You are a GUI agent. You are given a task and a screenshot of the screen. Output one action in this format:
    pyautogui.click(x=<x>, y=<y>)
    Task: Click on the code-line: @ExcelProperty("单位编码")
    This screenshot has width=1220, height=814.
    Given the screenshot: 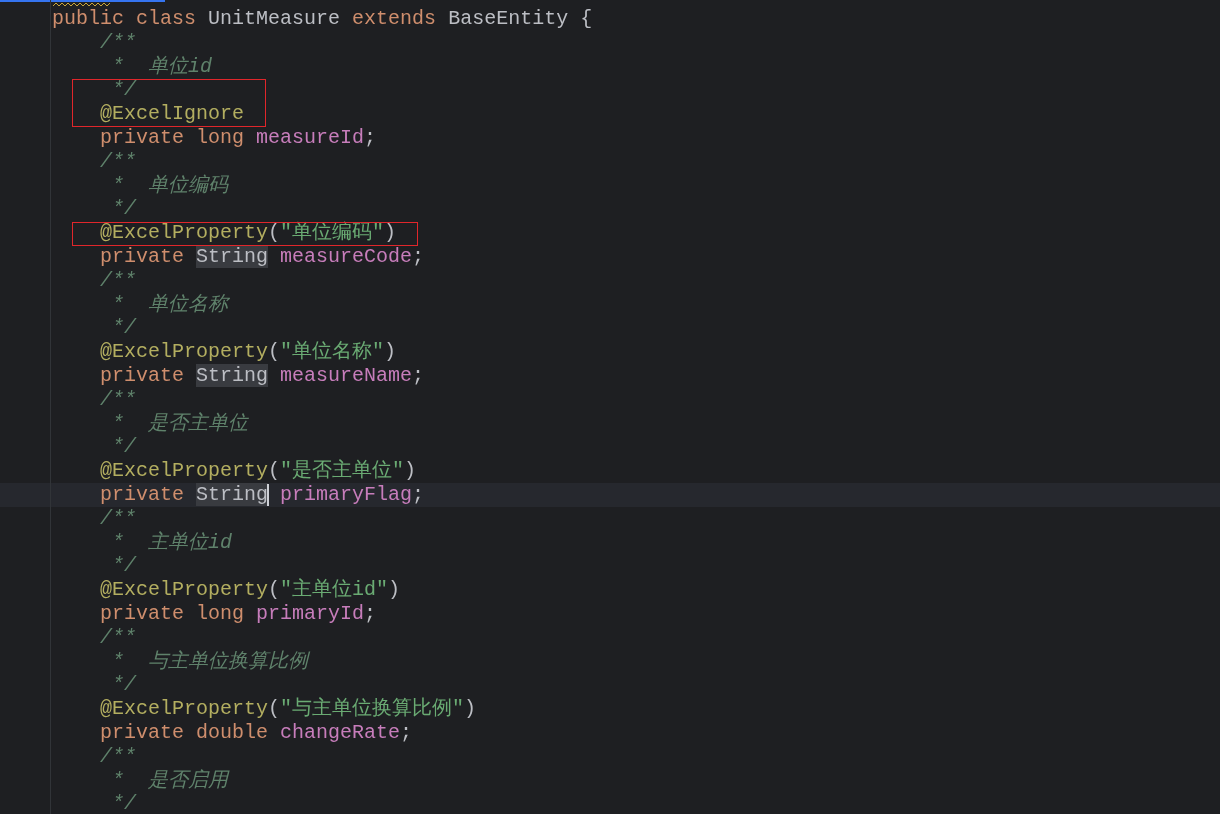 What is the action you would take?
    pyautogui.click(x=248, y=233)
    